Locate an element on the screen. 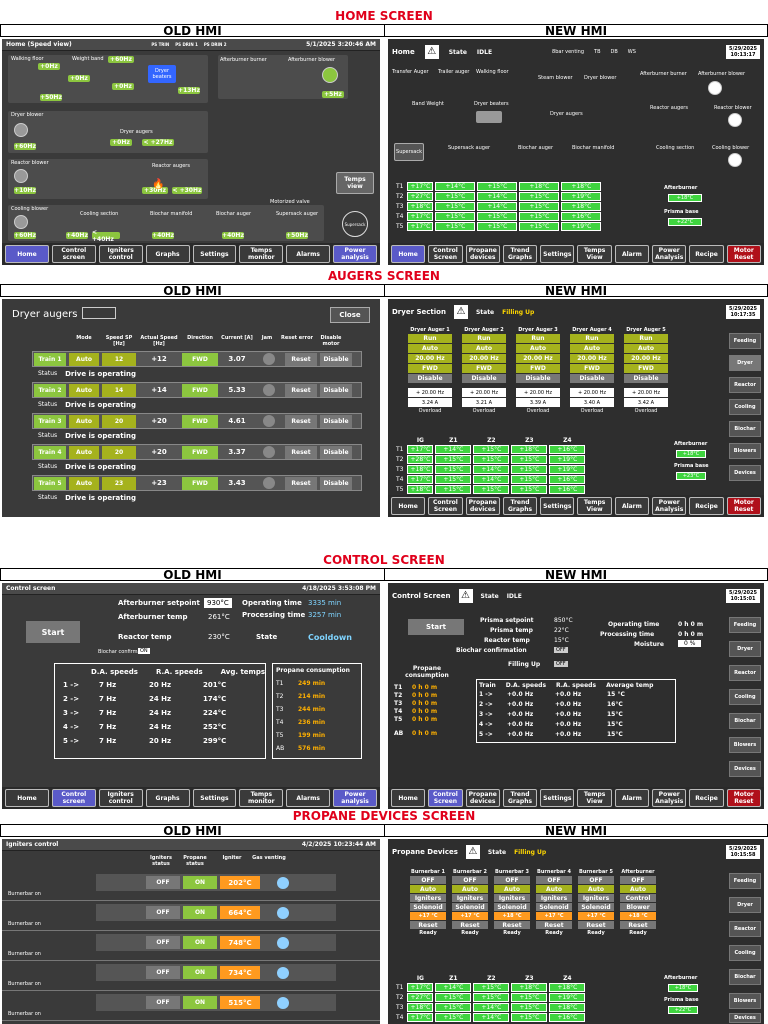 This screenshot has height=1024, width=768. mode-button: Auto is located at coordinates (84, 421).